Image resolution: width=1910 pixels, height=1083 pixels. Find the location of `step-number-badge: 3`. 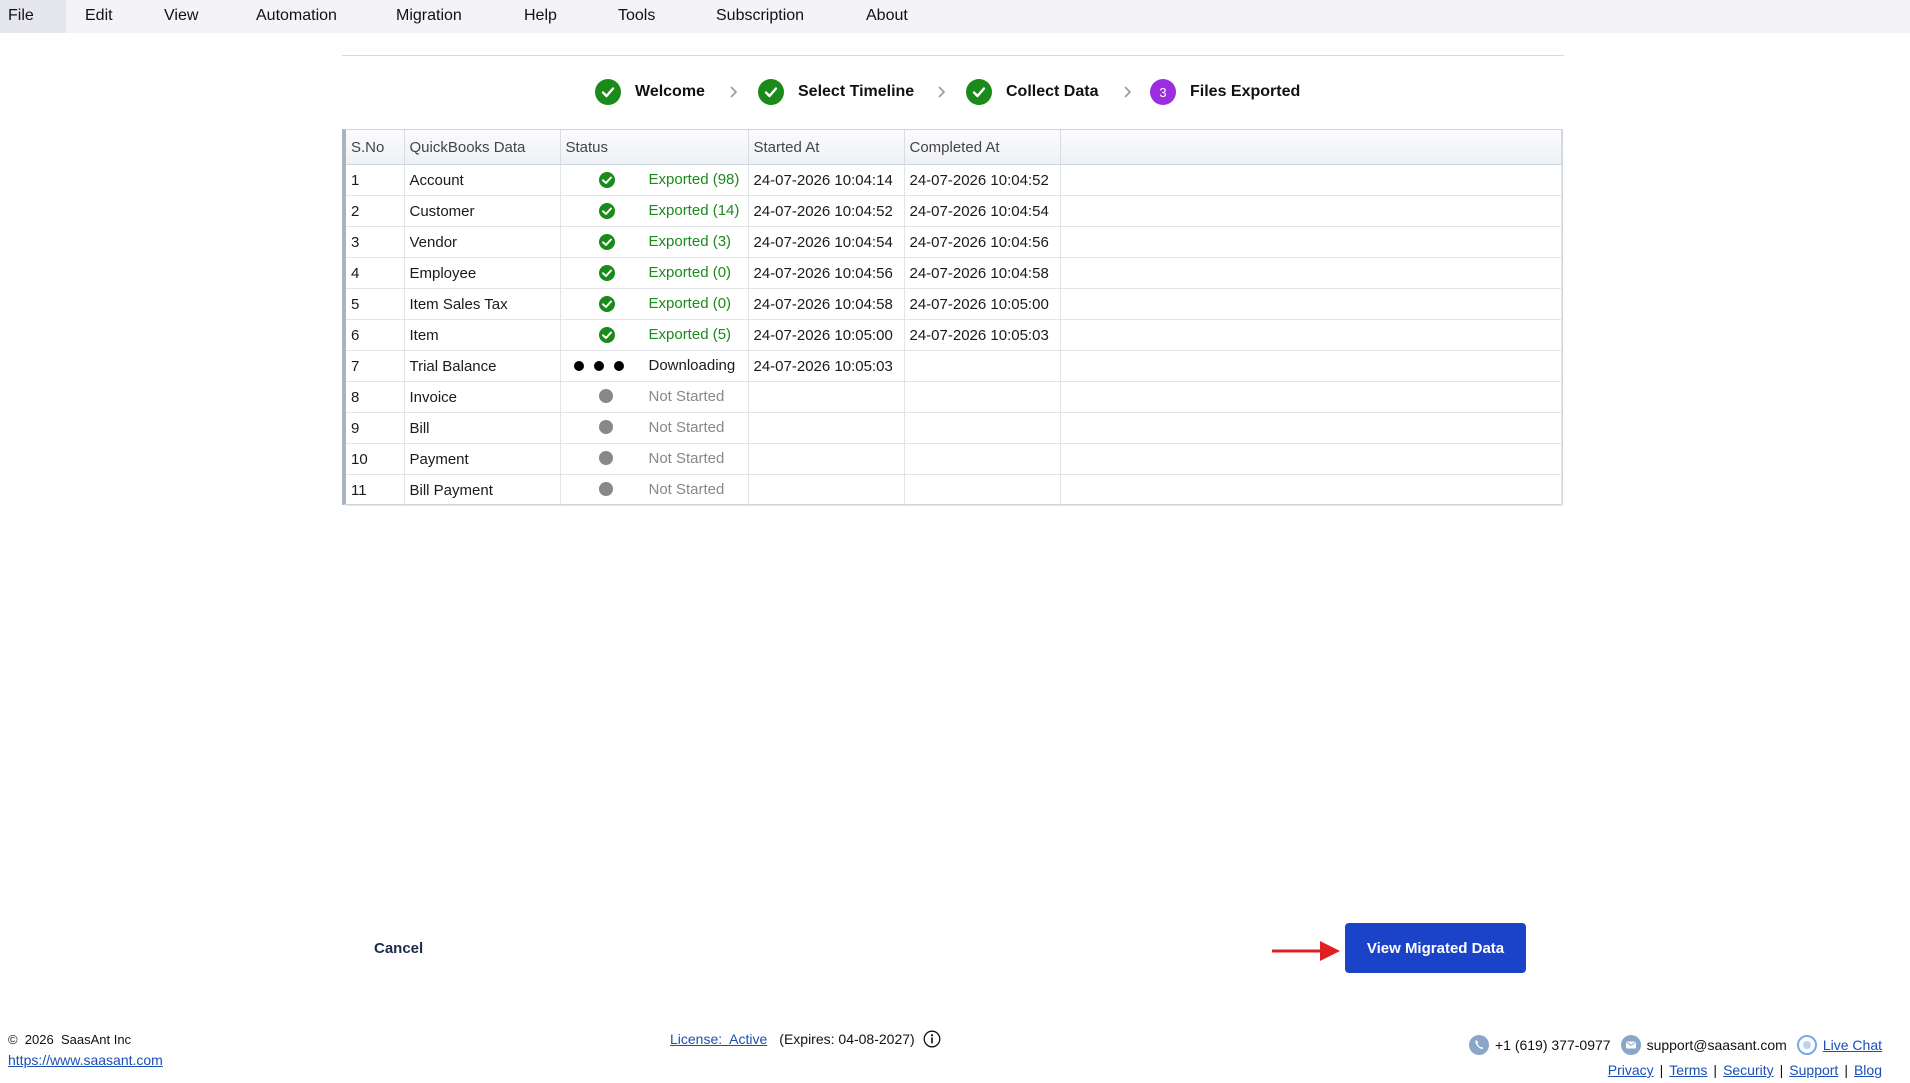

step-number-badge: 3 is located at coordinates (1163, 92).